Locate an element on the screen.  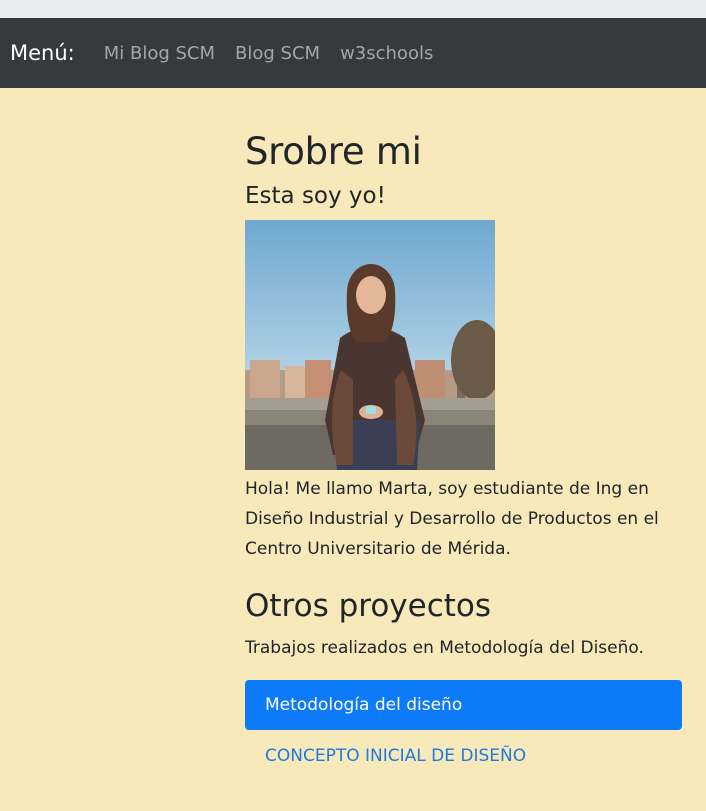
page-title: Srobre mi is located at coordinates (333, 151).